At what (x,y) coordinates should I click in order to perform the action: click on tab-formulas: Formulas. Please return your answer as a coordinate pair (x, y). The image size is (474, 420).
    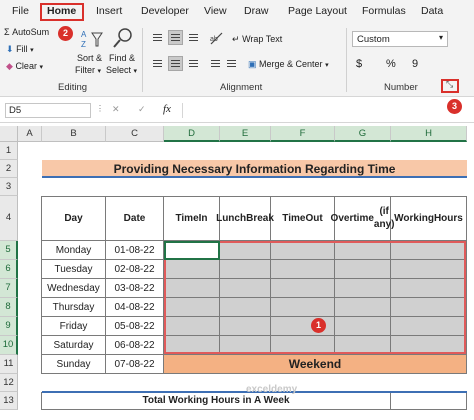
    Looking at the image, I should click on (384, 11).